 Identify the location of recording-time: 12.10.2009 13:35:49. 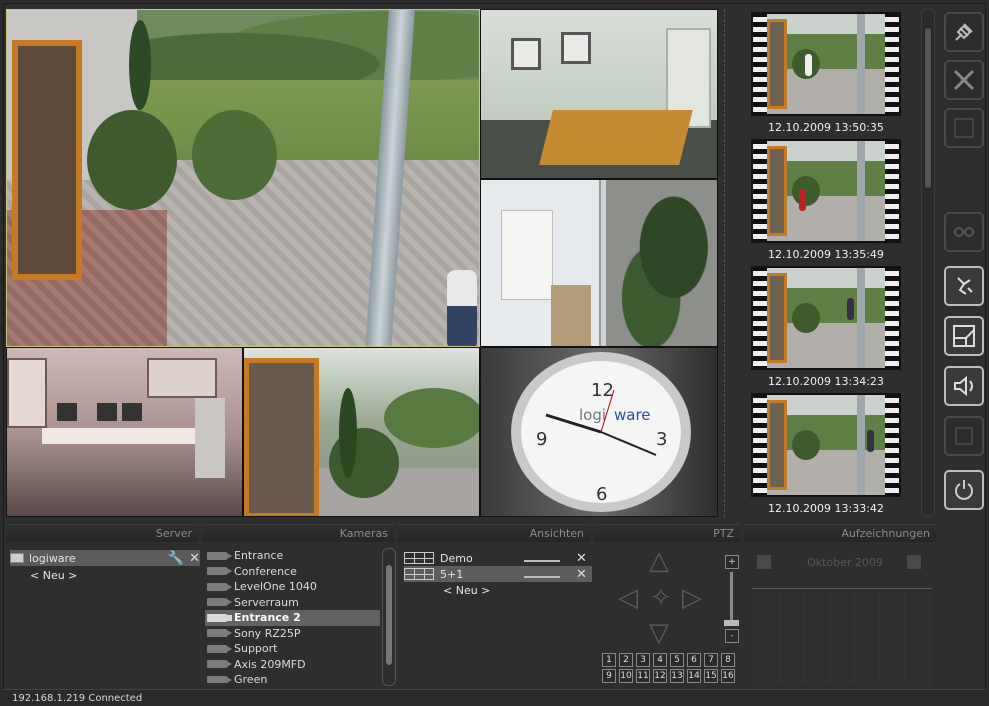
(826, 254).